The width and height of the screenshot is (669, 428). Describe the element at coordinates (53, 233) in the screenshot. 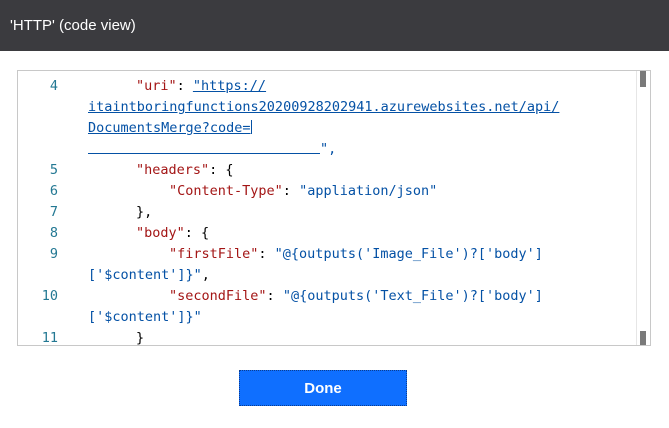

I see `line-number: 8` at that location.